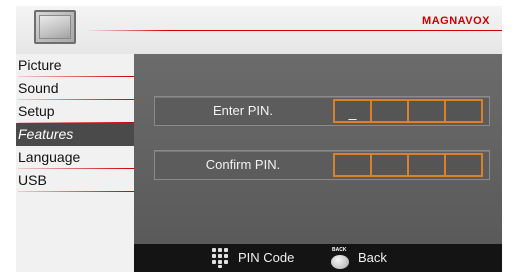  I want to click on header-divider, so click(294, 30).